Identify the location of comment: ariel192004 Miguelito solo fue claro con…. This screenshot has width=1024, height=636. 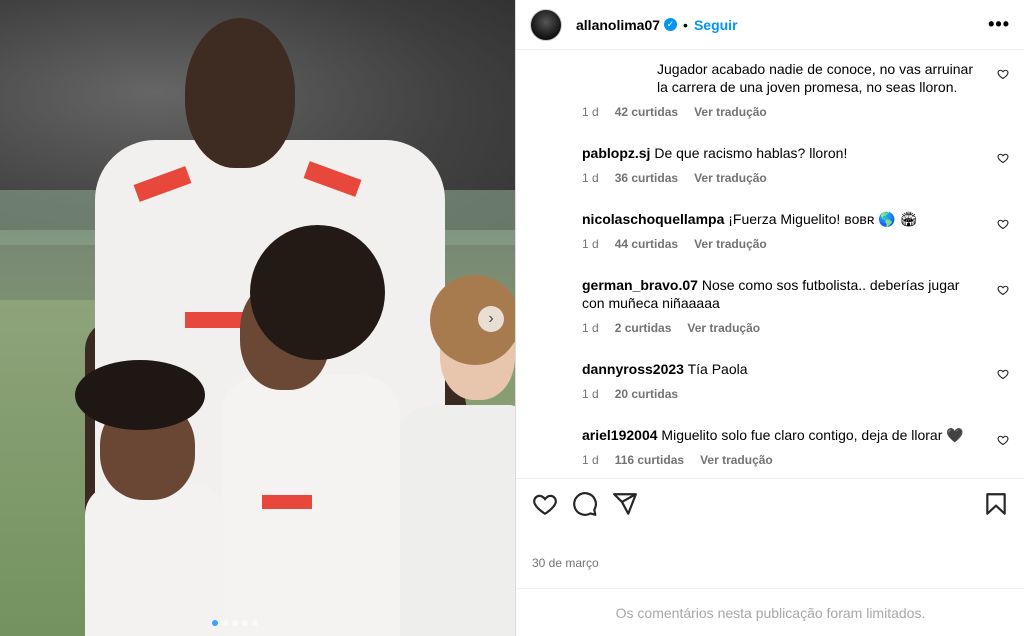
(782, 447).